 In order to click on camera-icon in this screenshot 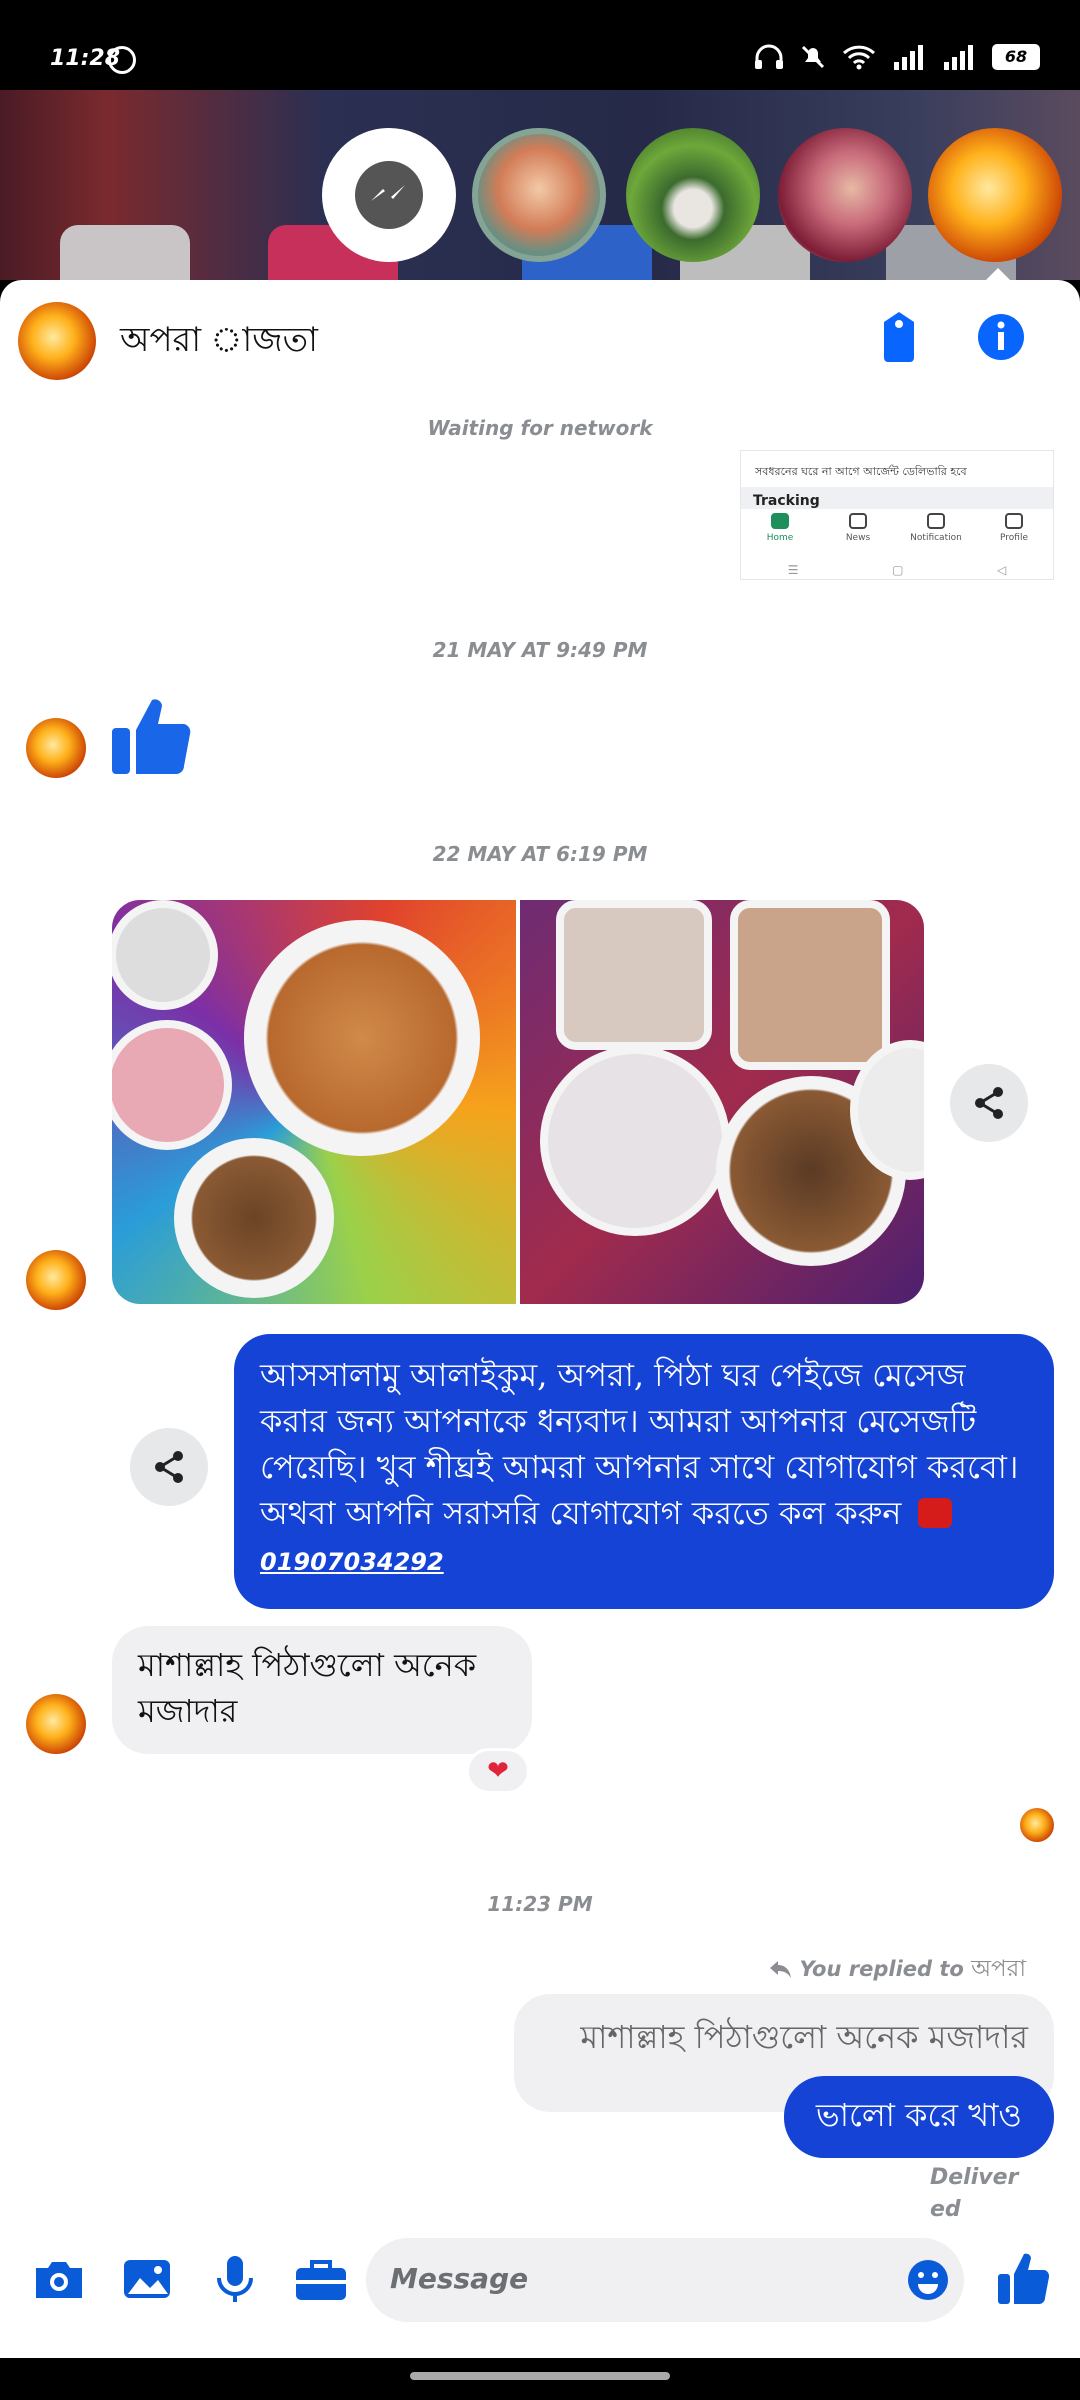, I will do `click(59, 2279)`.